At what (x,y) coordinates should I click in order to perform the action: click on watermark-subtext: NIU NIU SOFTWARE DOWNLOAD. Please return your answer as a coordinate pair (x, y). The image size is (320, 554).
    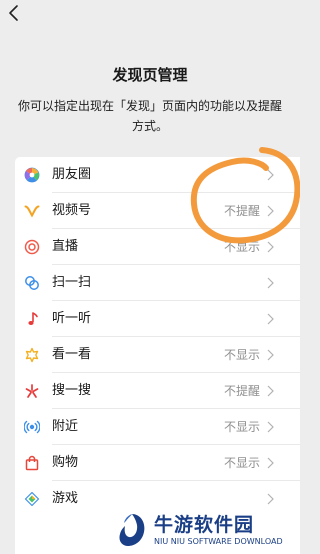
    Looking at the image, I should click on (218, 541).